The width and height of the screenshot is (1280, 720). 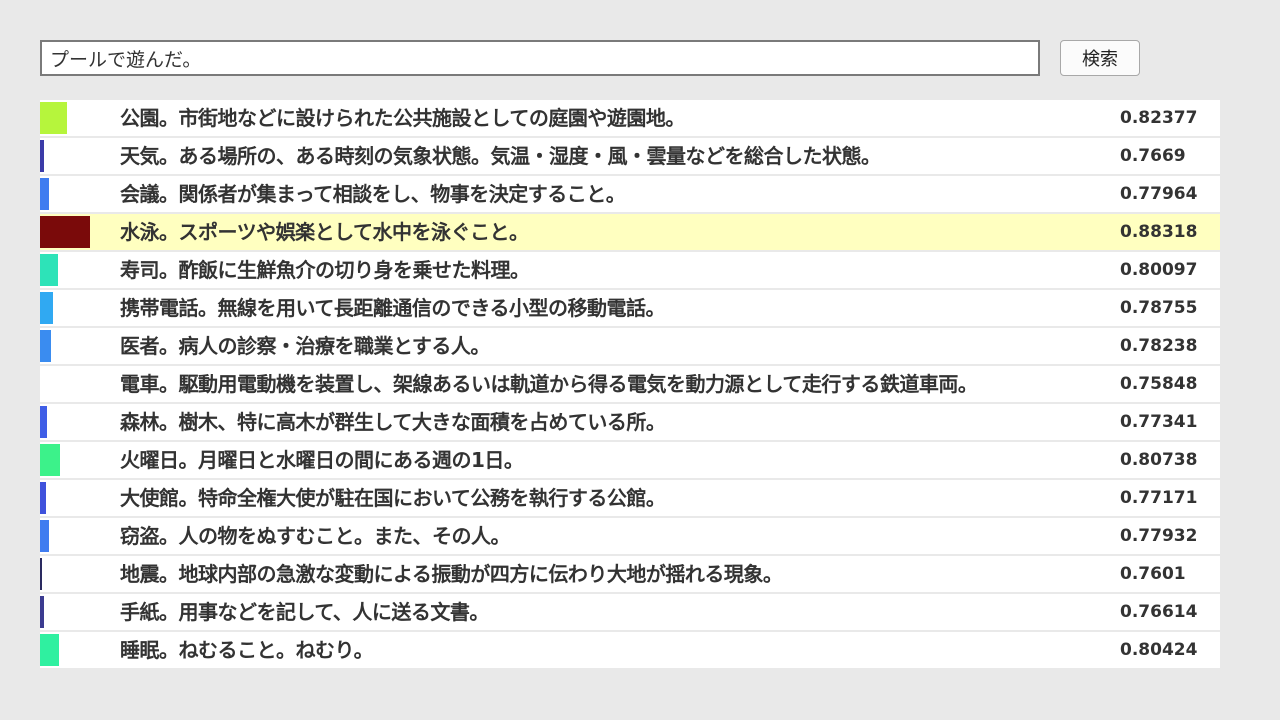 I want to click on result-text: 睡眠。ねむること。ねむり。, so click(x=247, y=650).